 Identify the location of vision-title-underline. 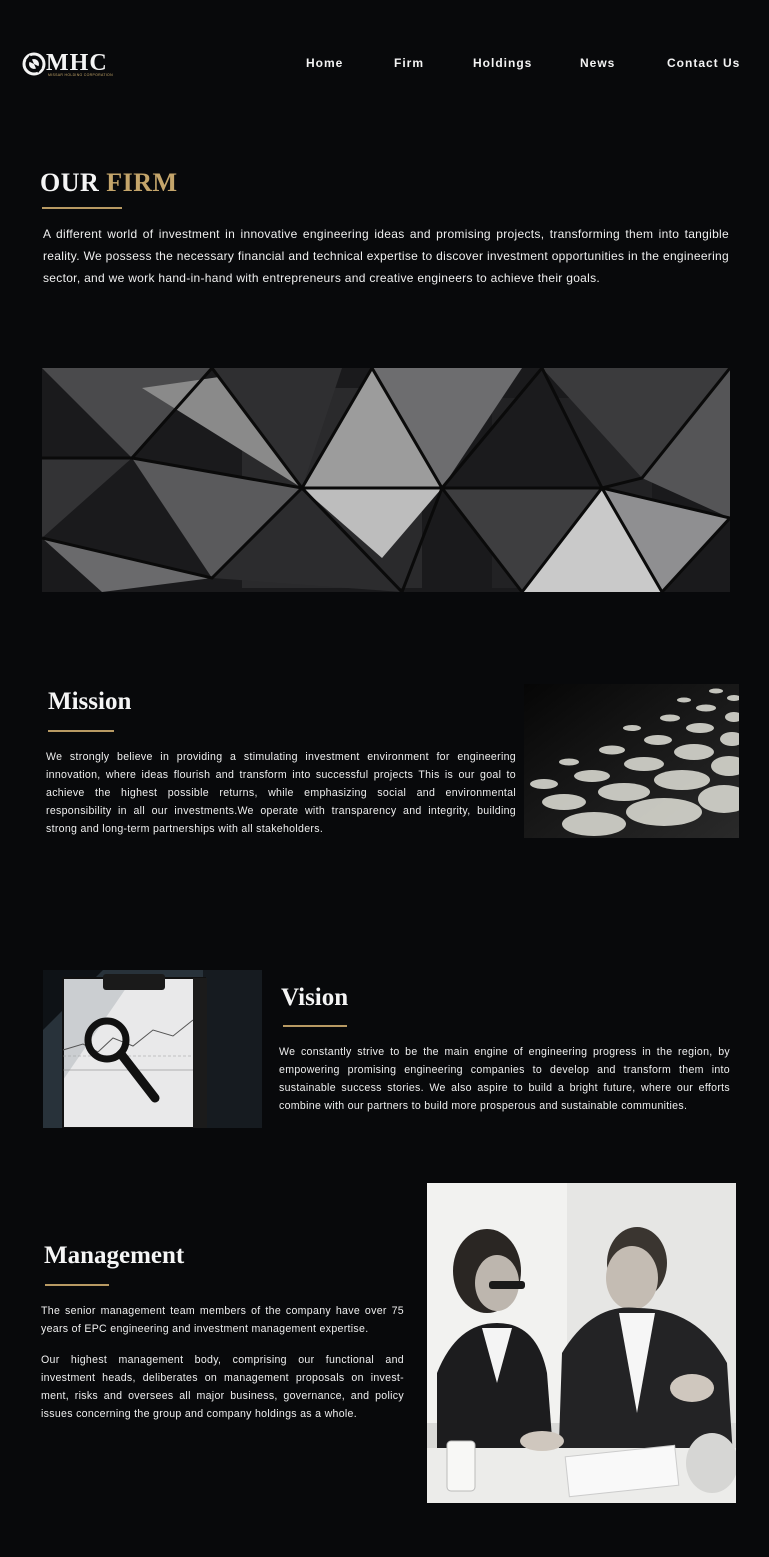
(315, 1026).